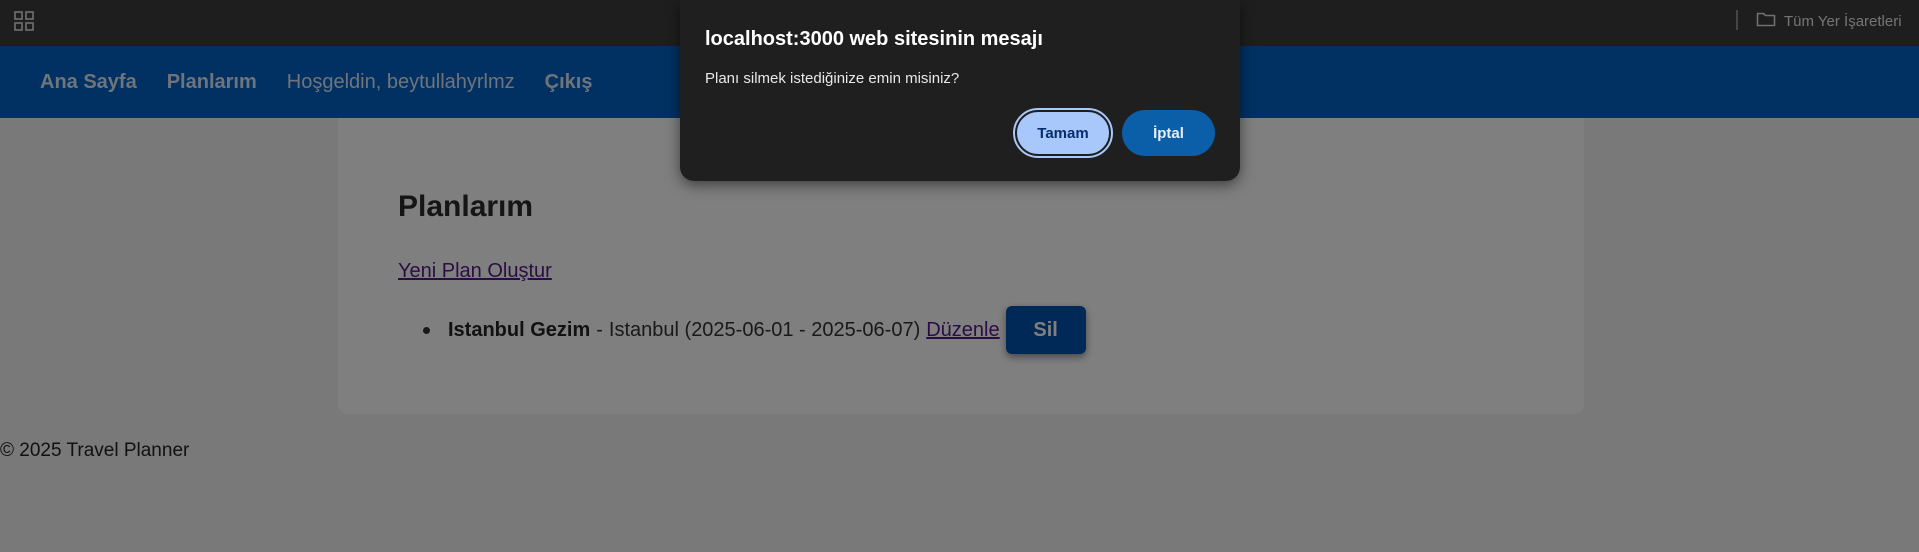 The height and width of the screenshot is (552, 1919). What do you see at coordinates (1168, 133) in the screenshot?
I see `cancel-button: İptal` at bounding box center [1168, 133].